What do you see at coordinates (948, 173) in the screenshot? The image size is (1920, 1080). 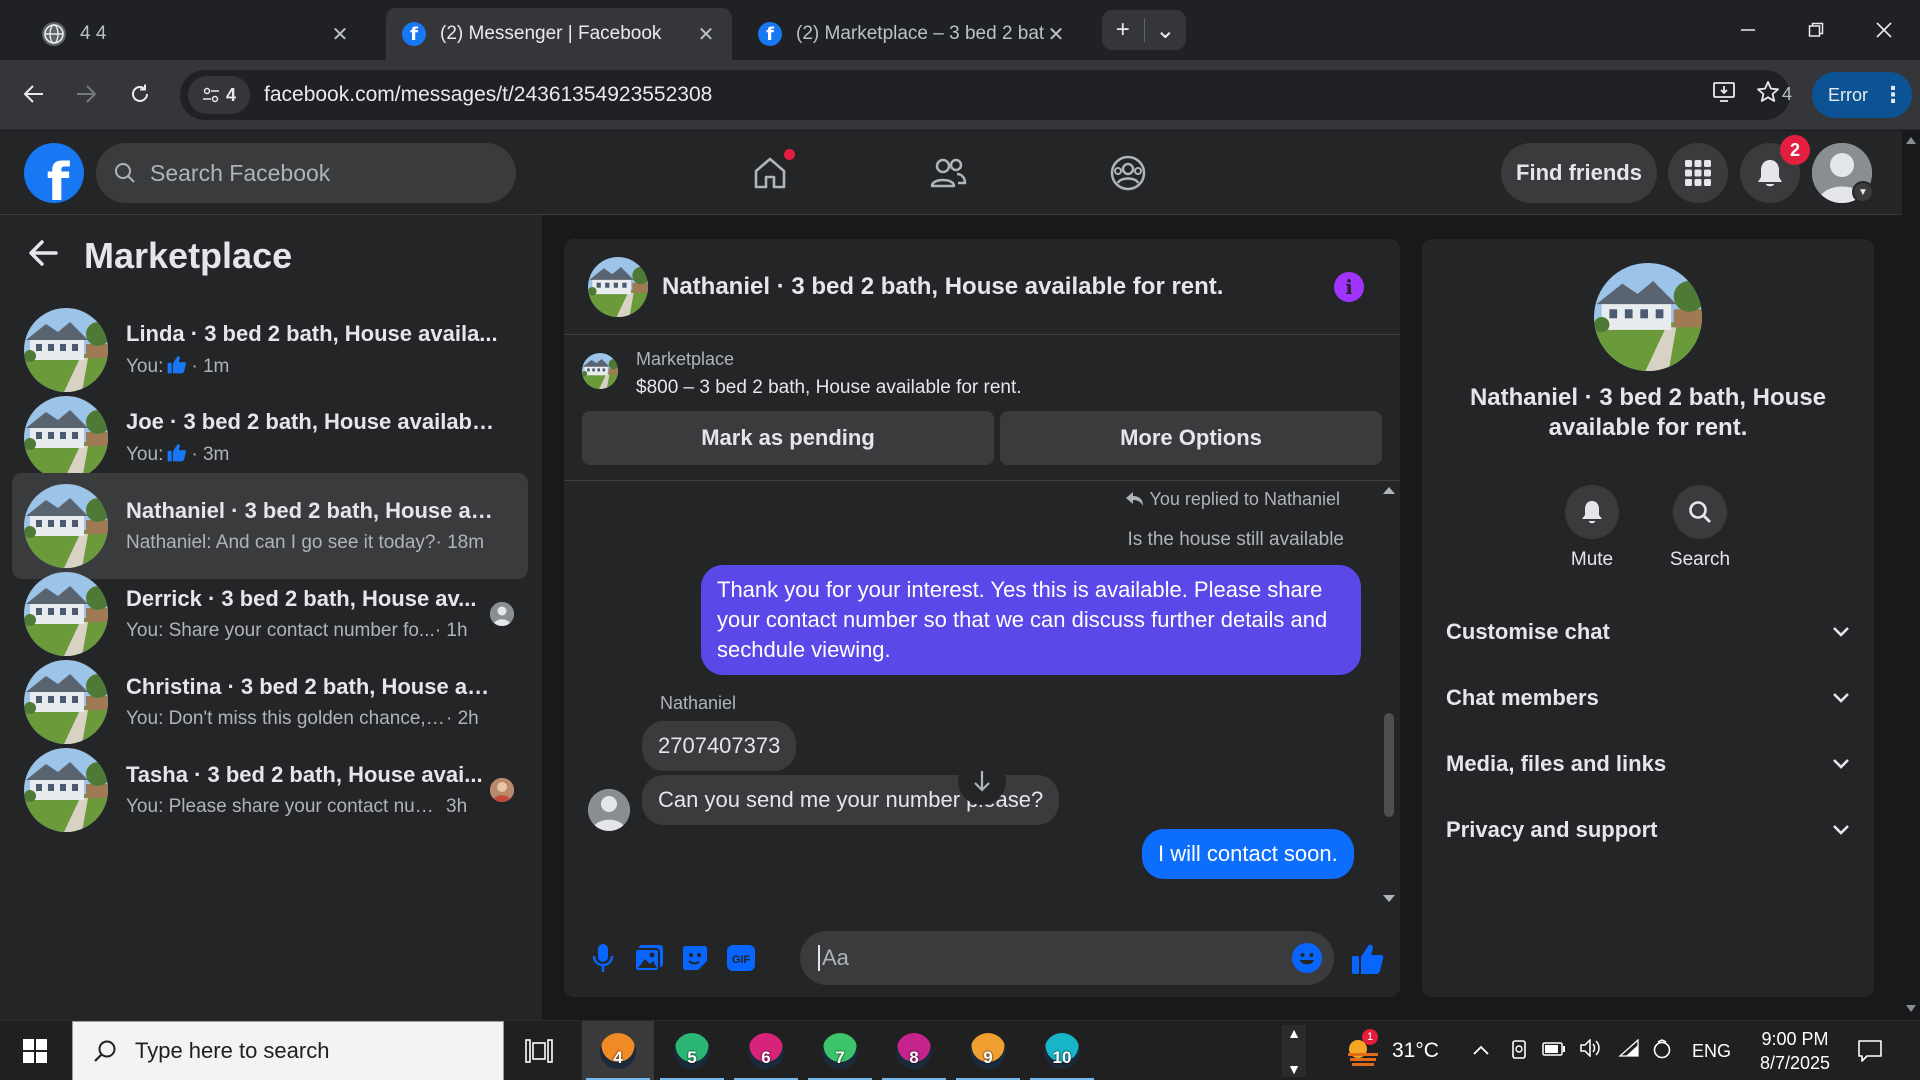 I see `friends-nav-button` at bounding box center [948, 173].